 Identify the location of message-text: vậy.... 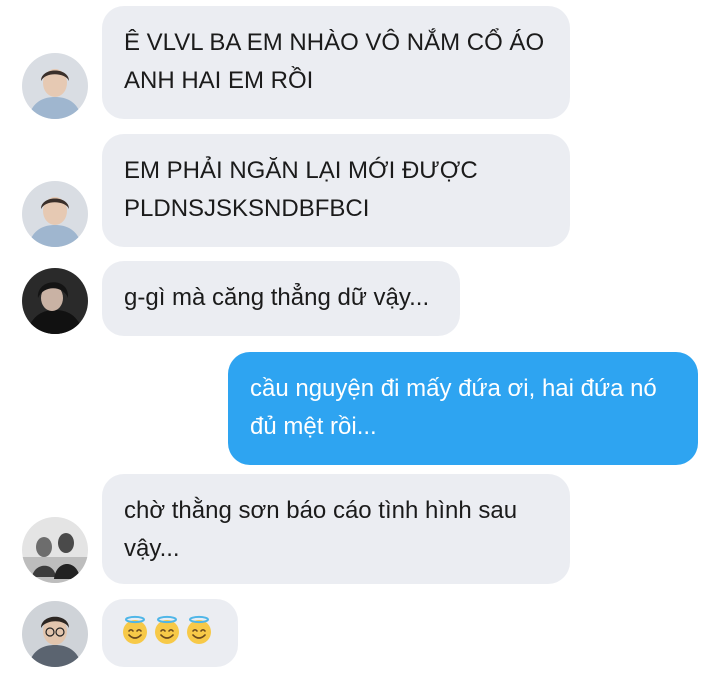
(152, 548).